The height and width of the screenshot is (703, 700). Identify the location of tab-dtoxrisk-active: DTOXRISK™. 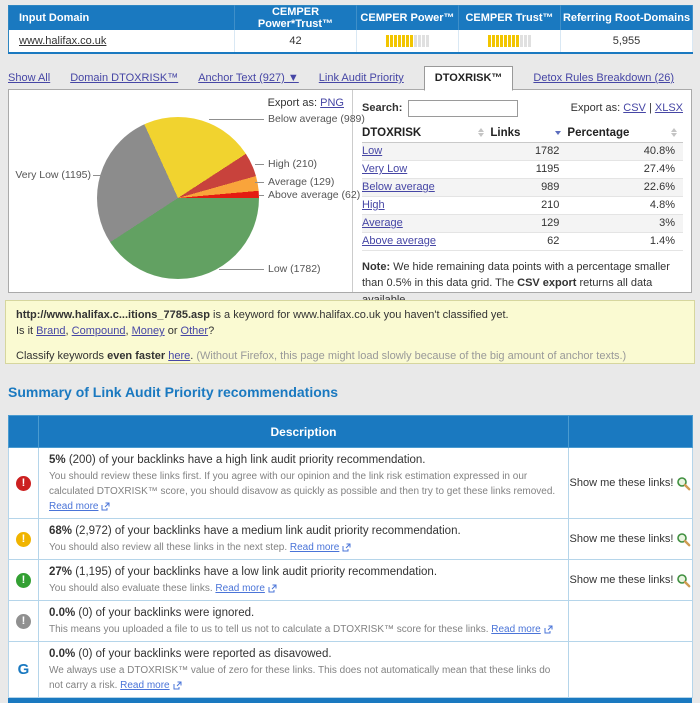
(468, 78).